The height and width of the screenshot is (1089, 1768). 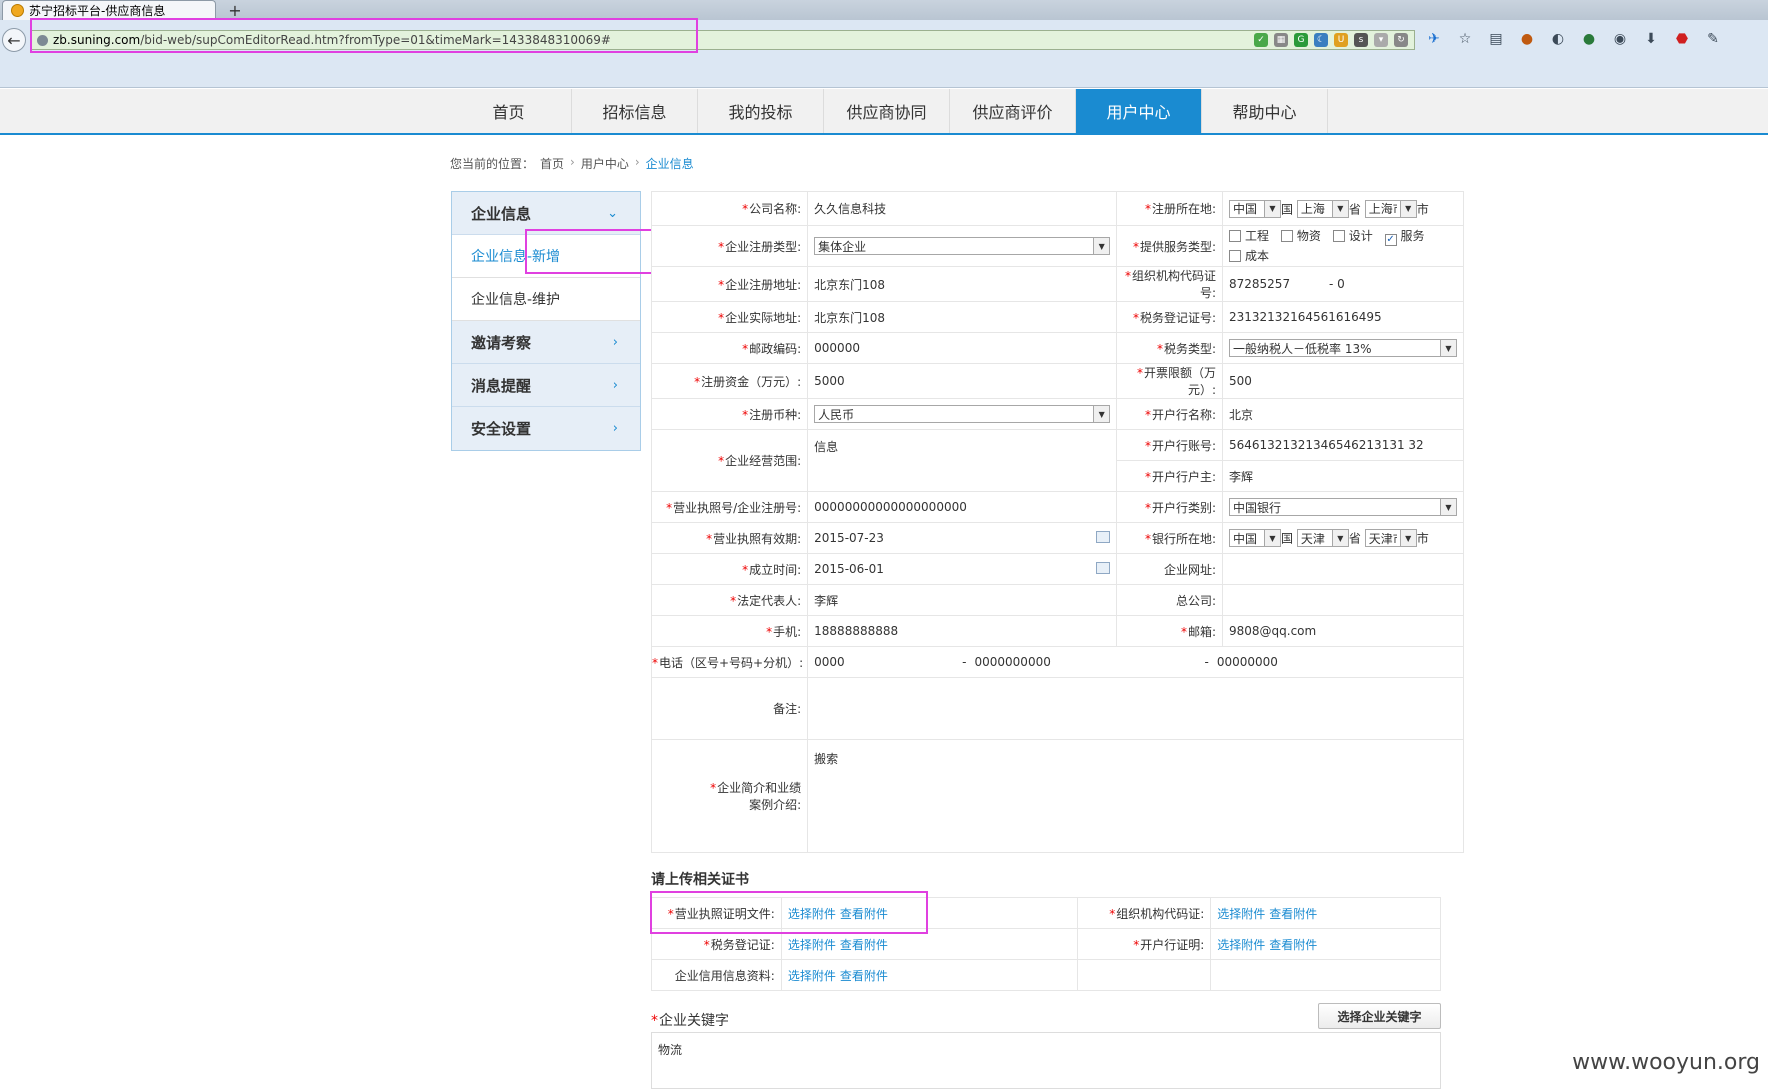 I want to click on breadcrumb-section: 用户中心, so click(x=605, y=163).